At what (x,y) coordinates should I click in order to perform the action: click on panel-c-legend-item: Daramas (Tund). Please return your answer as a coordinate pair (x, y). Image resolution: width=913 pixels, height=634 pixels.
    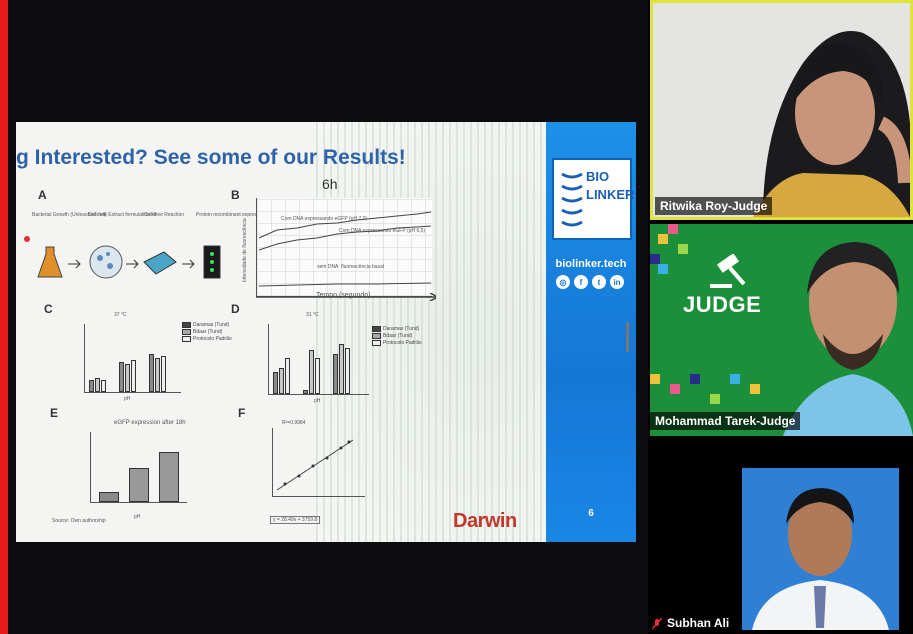
    Looking at the image, I should click on (211, 325).